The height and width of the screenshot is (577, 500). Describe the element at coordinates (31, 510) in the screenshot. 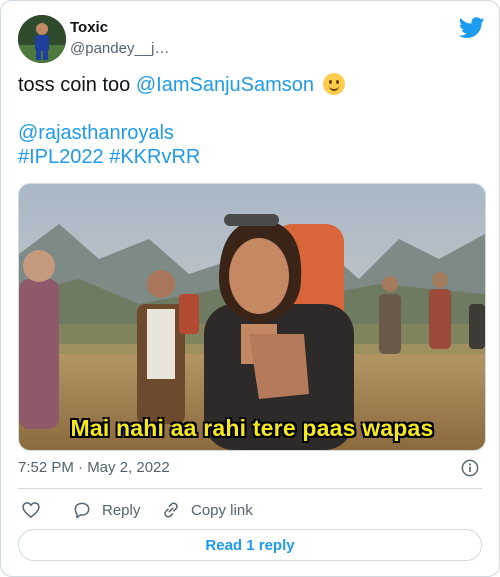

I see `heart-icon` at that location.